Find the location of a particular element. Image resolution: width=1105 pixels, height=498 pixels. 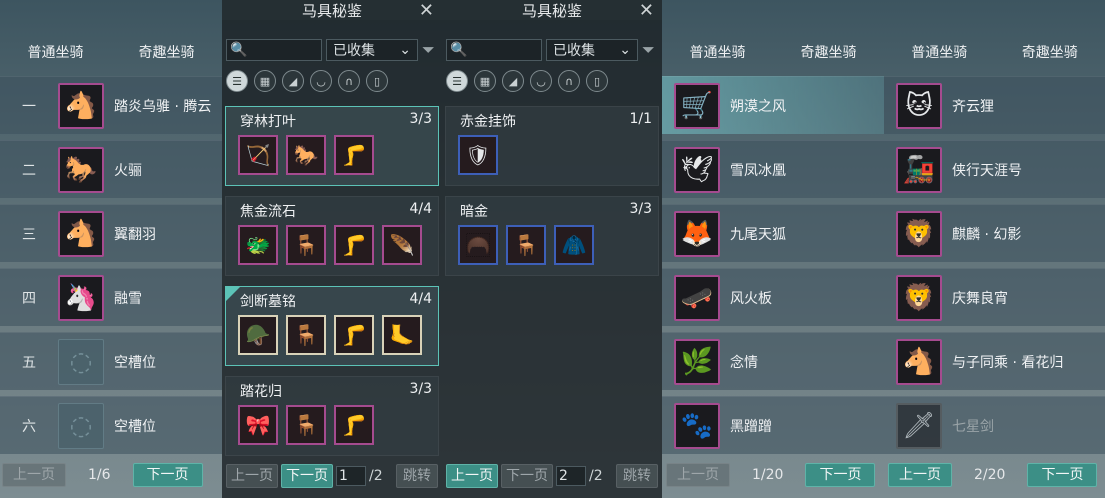

page-input: 2 is located at coordinates (571, 476).